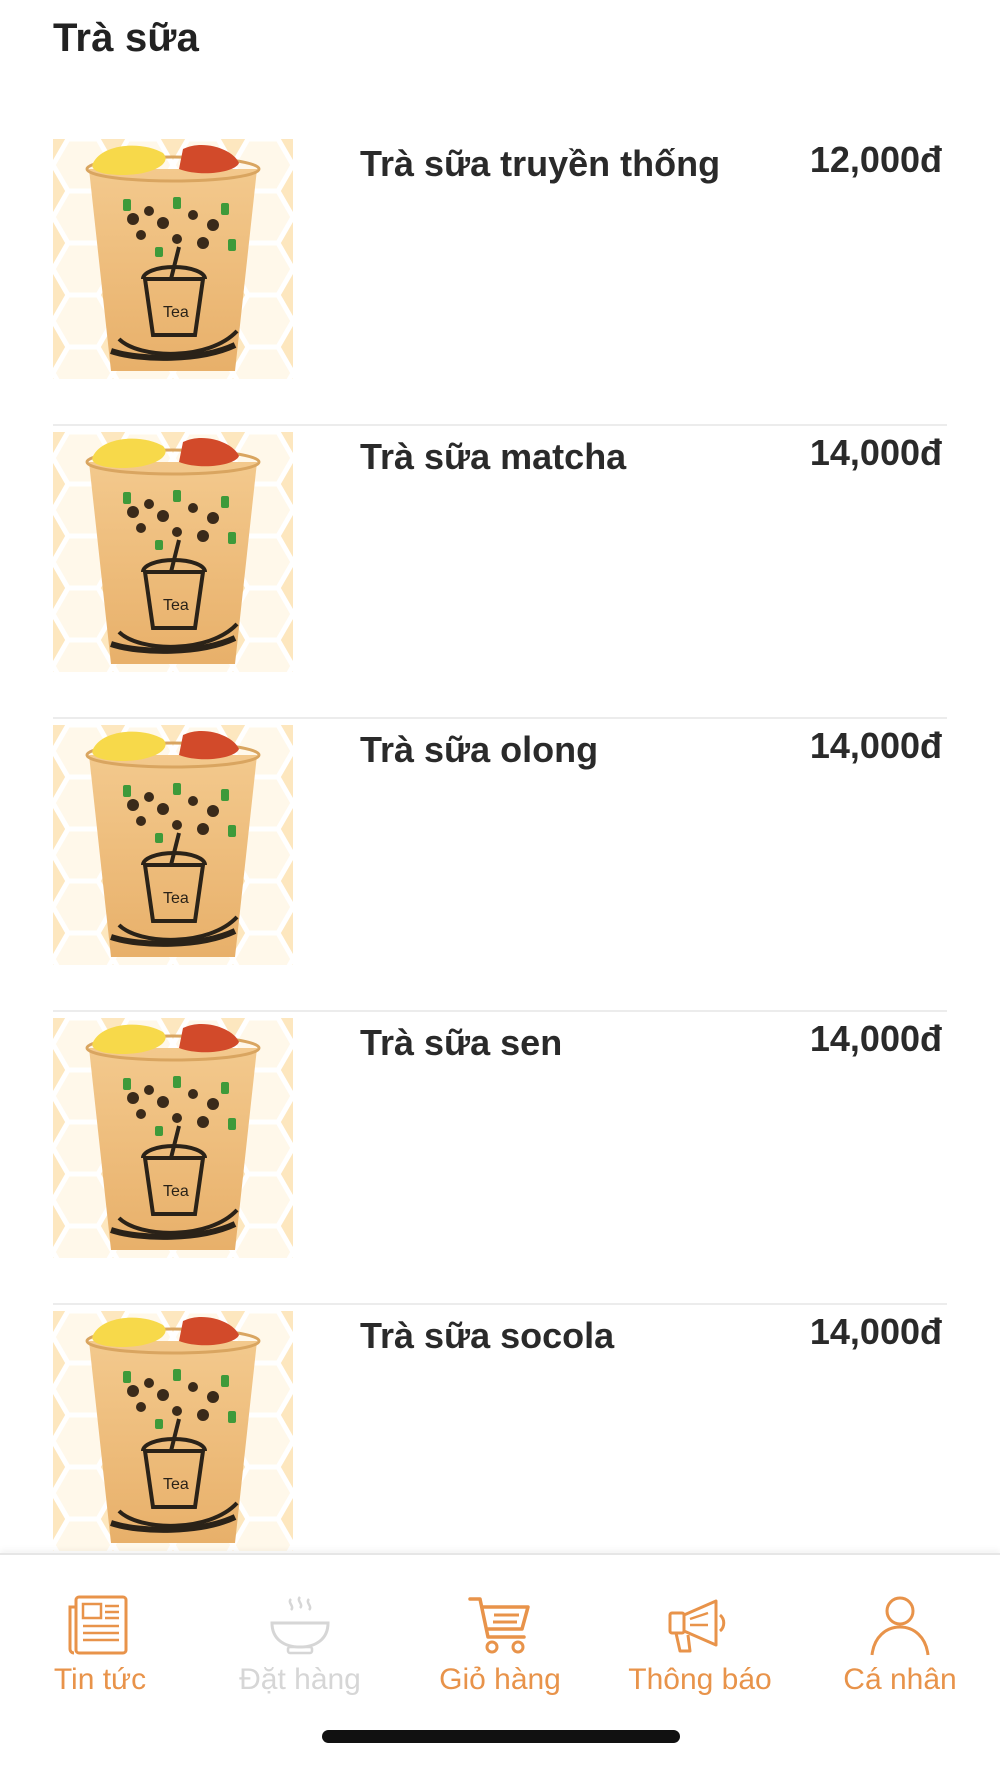  Describe the element at coordinates (487, 1335) in the screenshot. I see `product-name: Trà sữa socola` at that location.